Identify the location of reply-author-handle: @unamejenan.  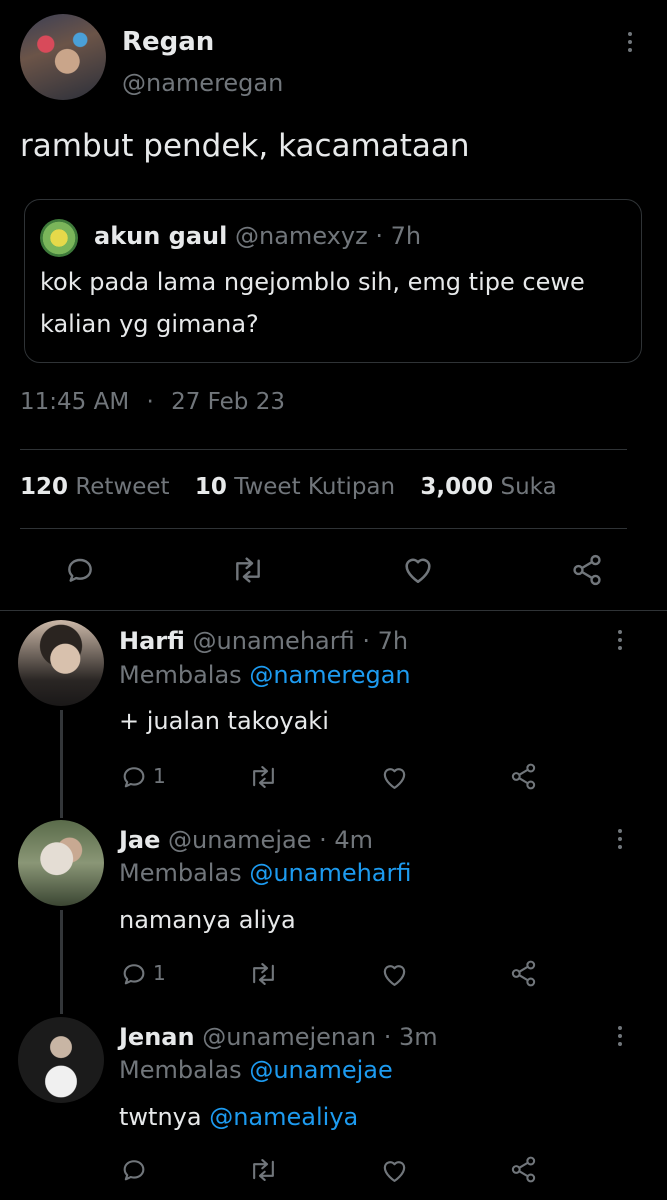
(289, 1037).